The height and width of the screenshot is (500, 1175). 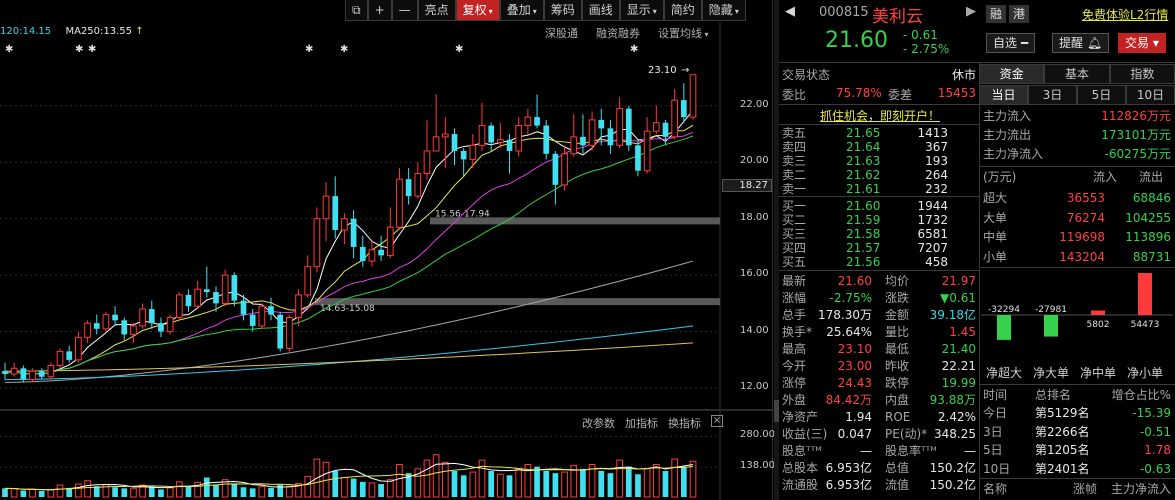 What do you see at coordinates (379, 10) in the screenshot?
I see `zoom-in-button: +` at bounding box center [379, 10].